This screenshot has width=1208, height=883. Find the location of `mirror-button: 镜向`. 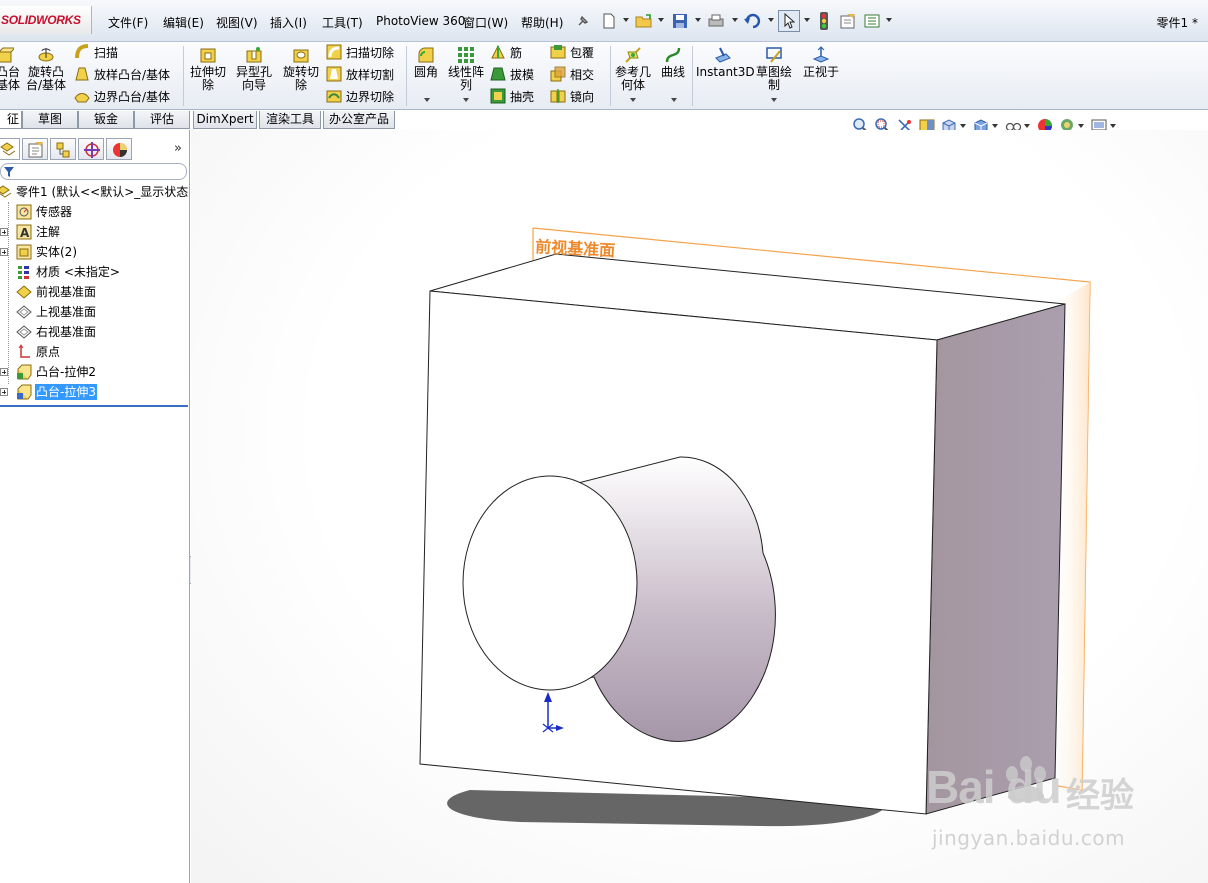

mirror-button: 镜向 is located at coordinates (572, 96).